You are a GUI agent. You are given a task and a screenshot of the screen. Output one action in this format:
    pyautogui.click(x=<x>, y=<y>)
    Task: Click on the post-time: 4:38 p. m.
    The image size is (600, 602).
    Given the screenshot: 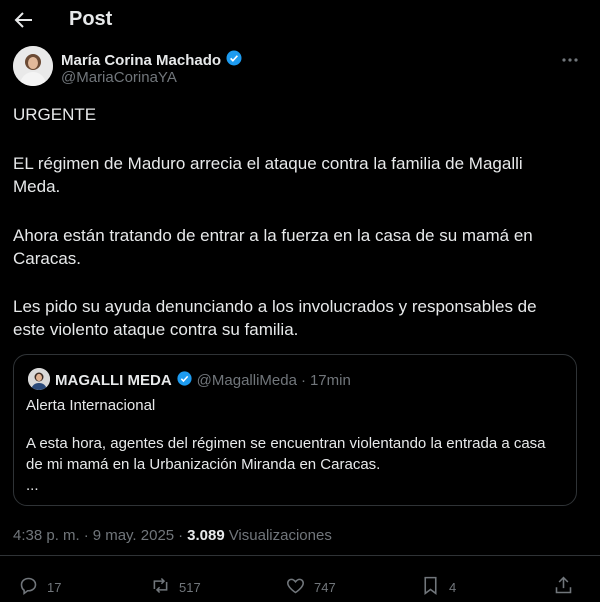 What is the action you would take?
    pyautogui.click(x=46, y=535)
    